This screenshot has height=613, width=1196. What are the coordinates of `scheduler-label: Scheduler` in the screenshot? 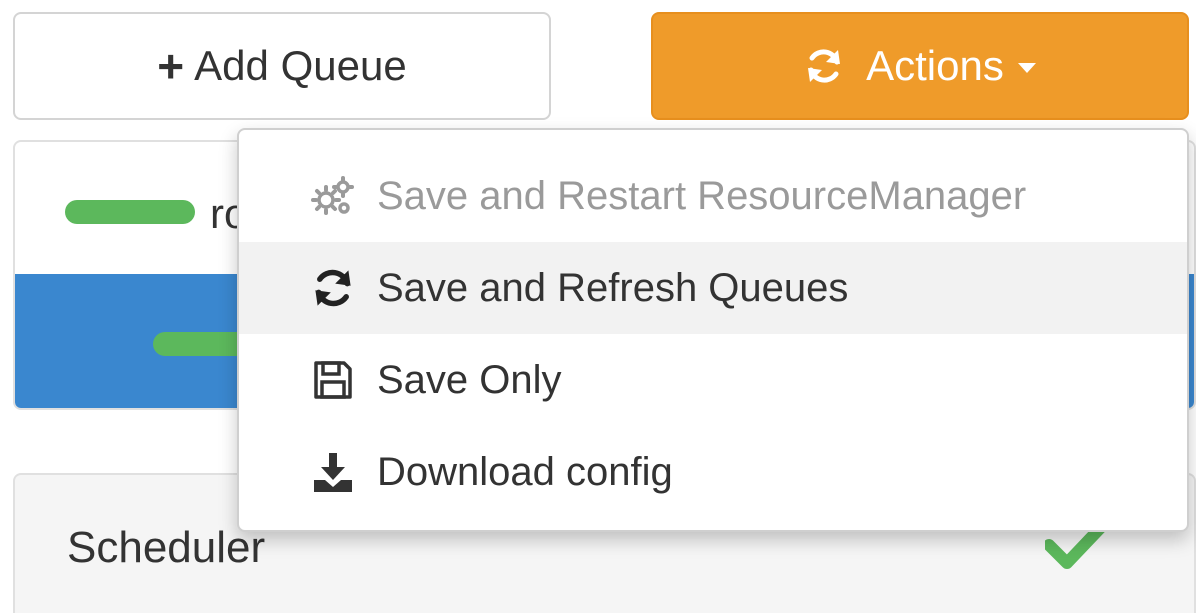 It's located at (166, 547).